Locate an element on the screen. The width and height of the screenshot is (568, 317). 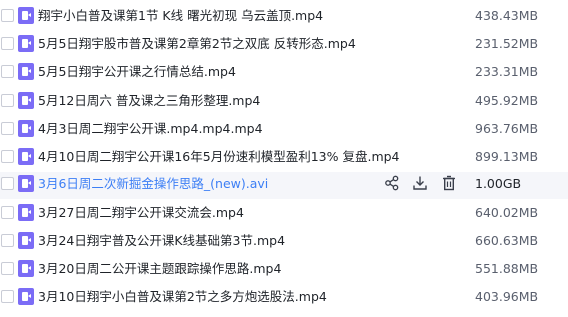
file-name: 4月3日周二翔宇公开课.mp4.mp4.mp4 is located at coordinates (150, 128).